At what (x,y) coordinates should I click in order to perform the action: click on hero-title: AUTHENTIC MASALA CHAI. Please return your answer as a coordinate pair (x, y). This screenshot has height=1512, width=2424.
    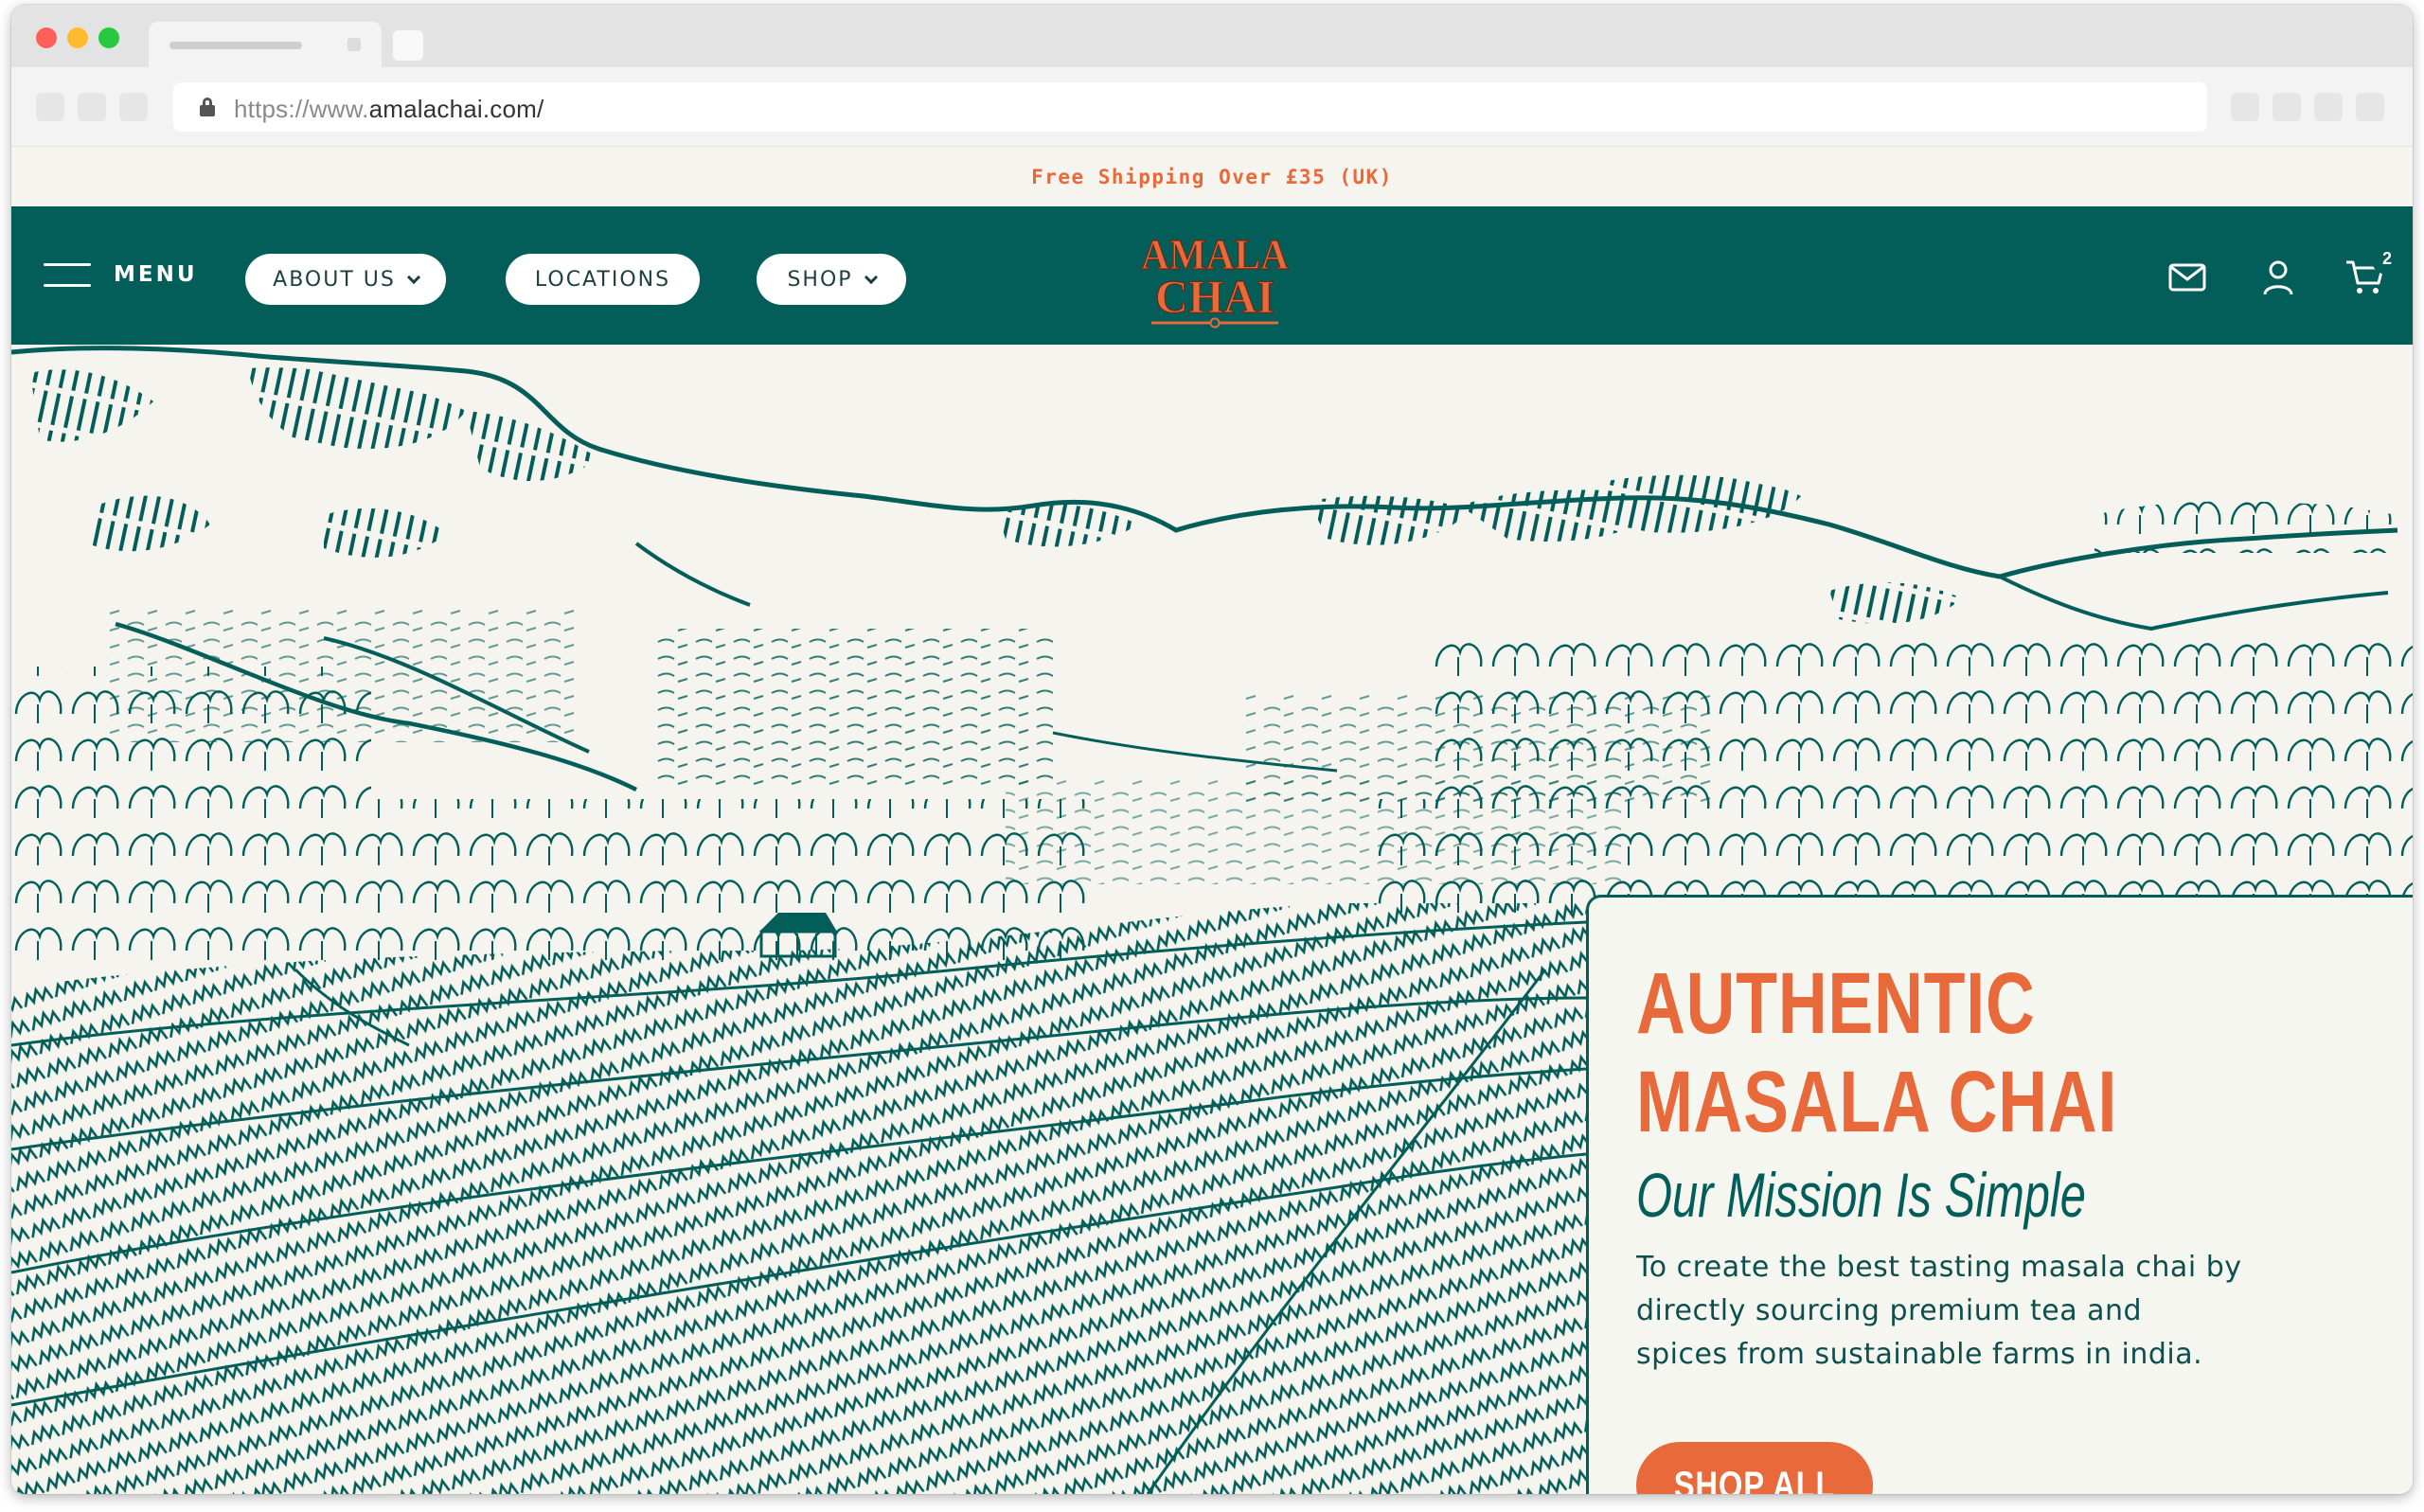
    Looking at the image, I should click on (1939, 1052).